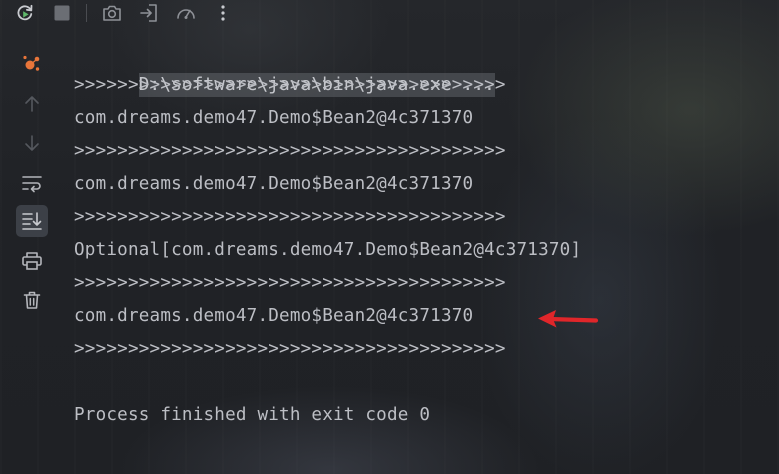 This screenshot has width=779, height=474. I want to click on console-side-toolbar, so click(29, 250).